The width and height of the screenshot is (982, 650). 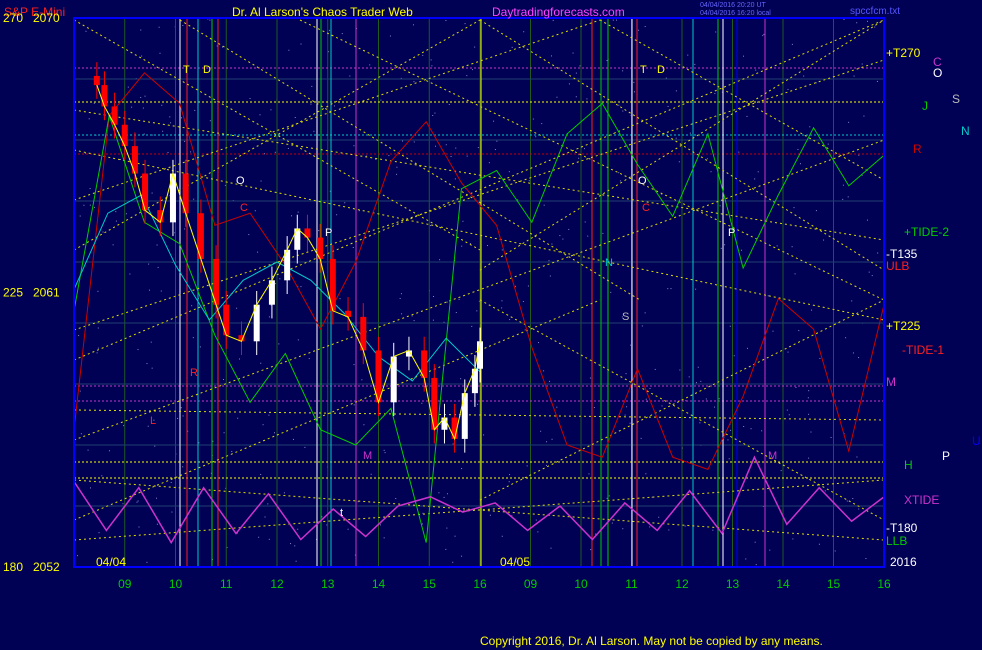 I want to click on site-link: Daytradingforecasts.com, so click(x=558, y=12).